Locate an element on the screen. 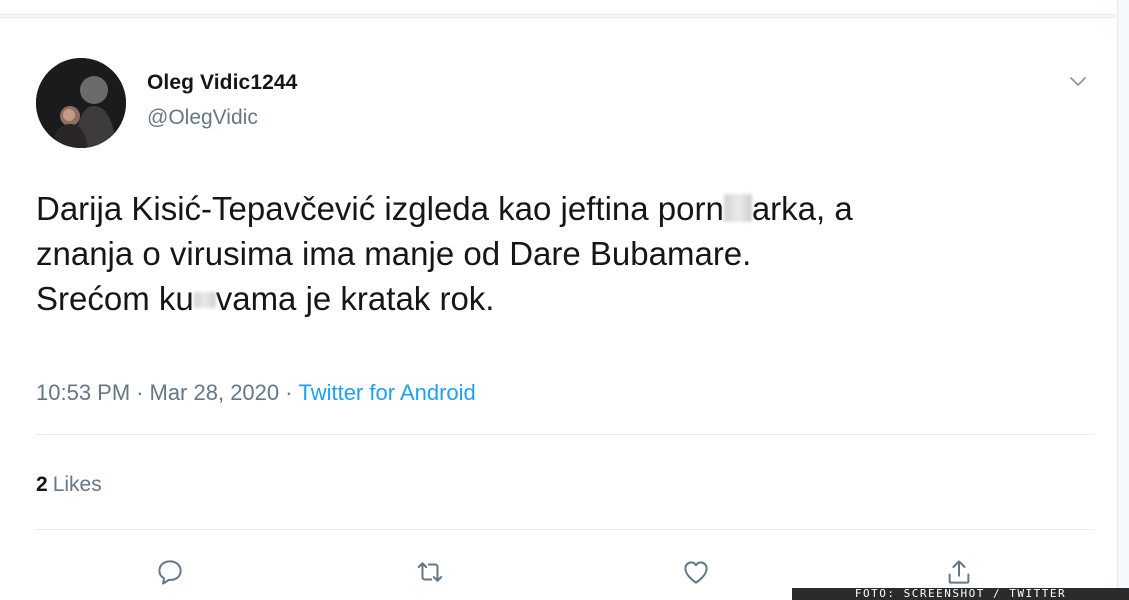 The height and width of the screenshot is (600, 1129). likes-number: 2 is located at coordinates (42, 484).